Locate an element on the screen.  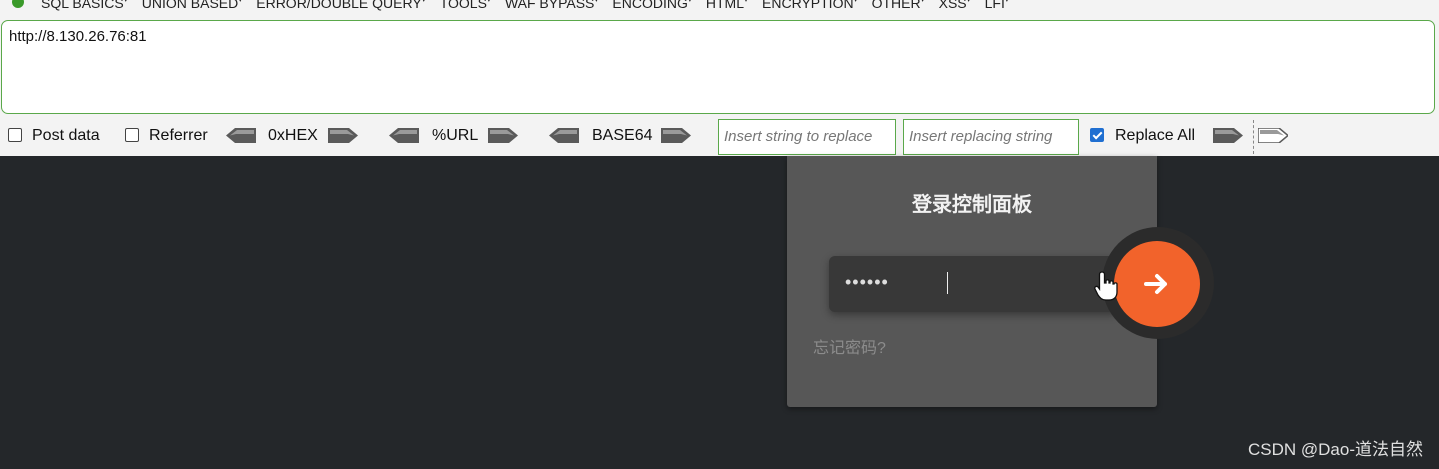
replacing-string-input: Insert replacing string is located at coordinates (991, 137).